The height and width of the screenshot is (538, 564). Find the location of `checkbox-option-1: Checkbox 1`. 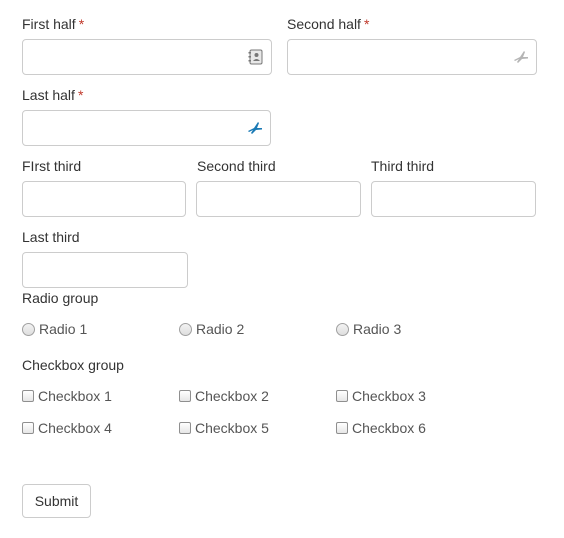

checkbox-option-1: Checkbox 1 is located at coordinates (67, 396).